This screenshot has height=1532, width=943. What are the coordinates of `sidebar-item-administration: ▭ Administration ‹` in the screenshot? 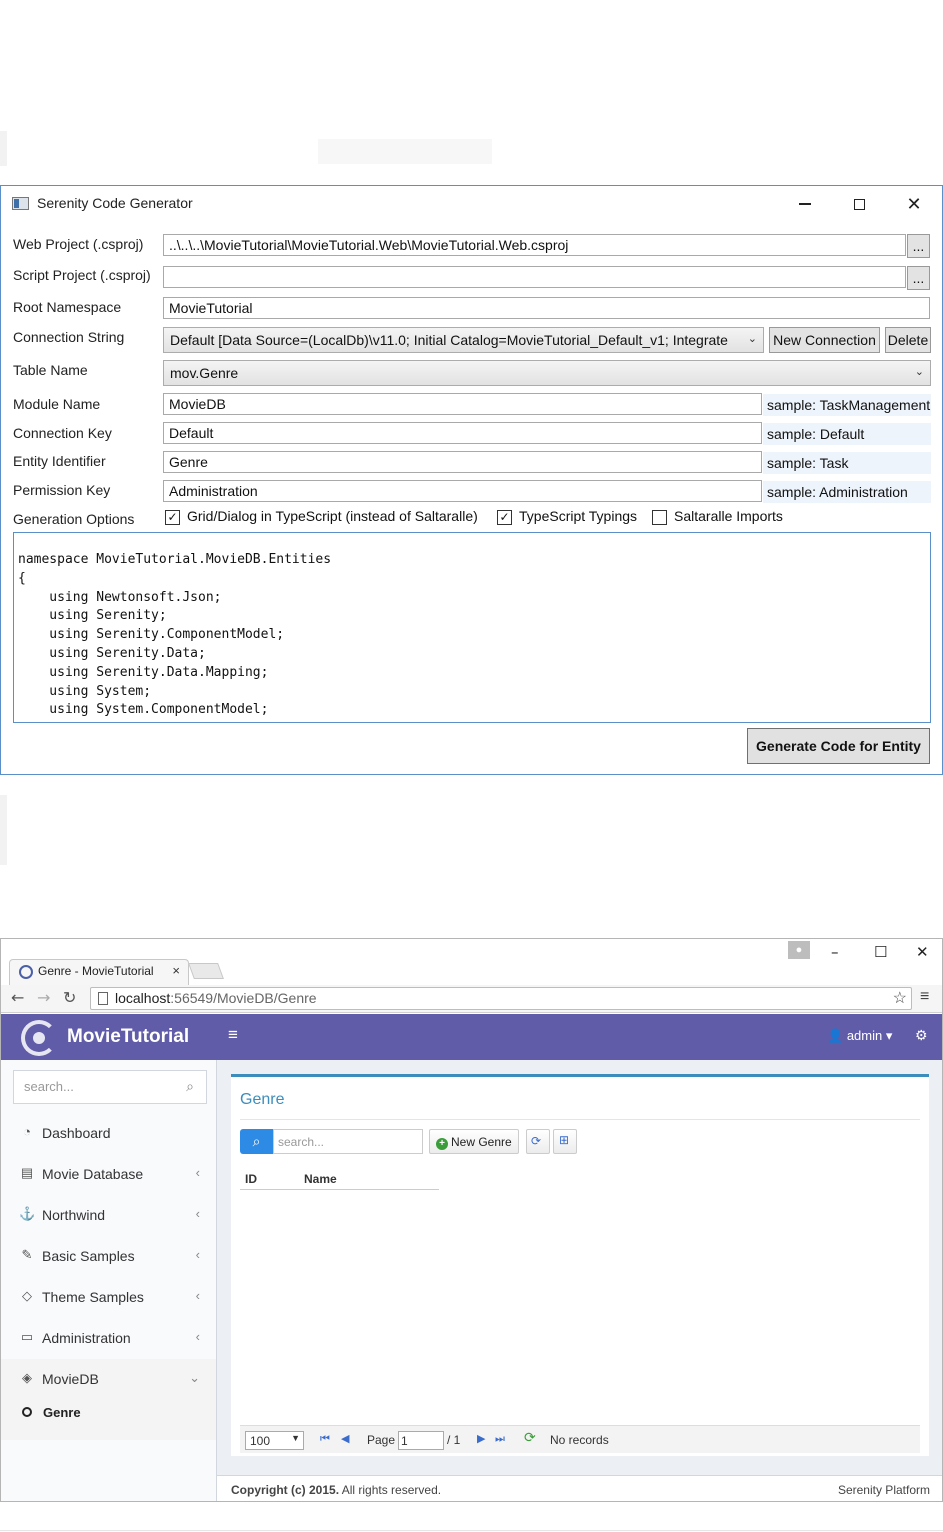 It's located at (108, 1338).